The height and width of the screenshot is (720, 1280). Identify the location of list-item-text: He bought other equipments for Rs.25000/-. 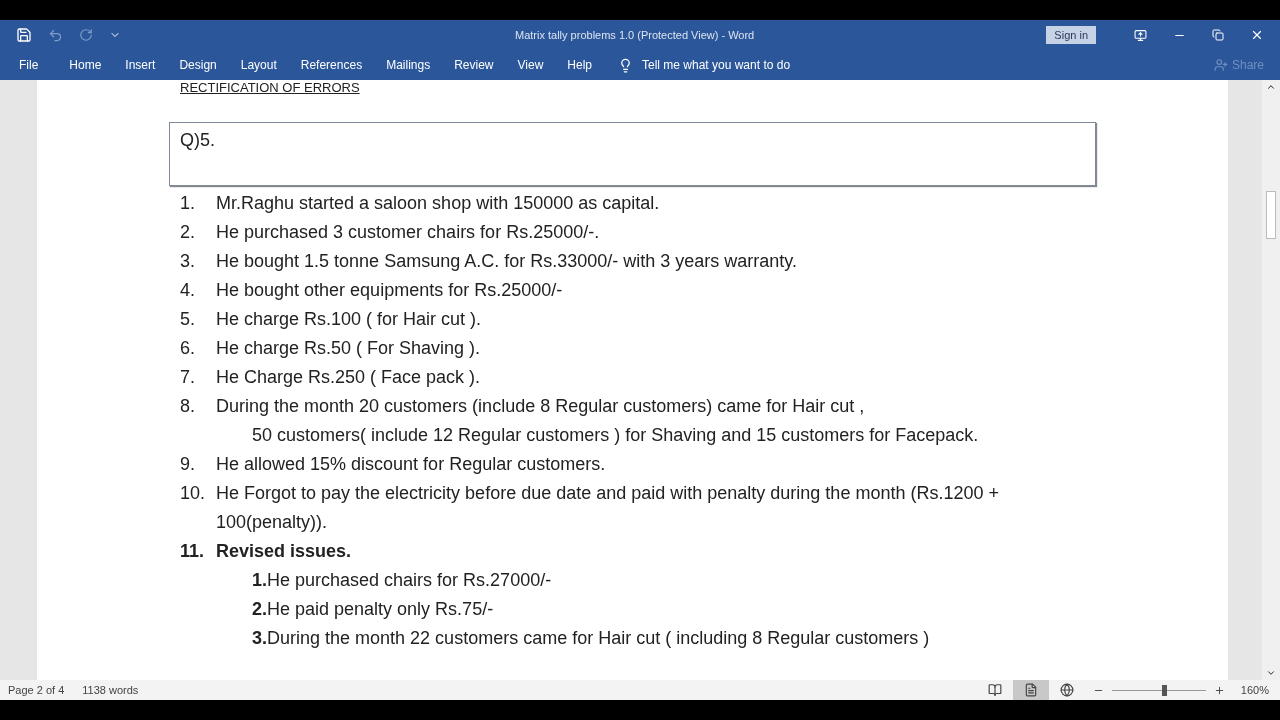
(390, 290).